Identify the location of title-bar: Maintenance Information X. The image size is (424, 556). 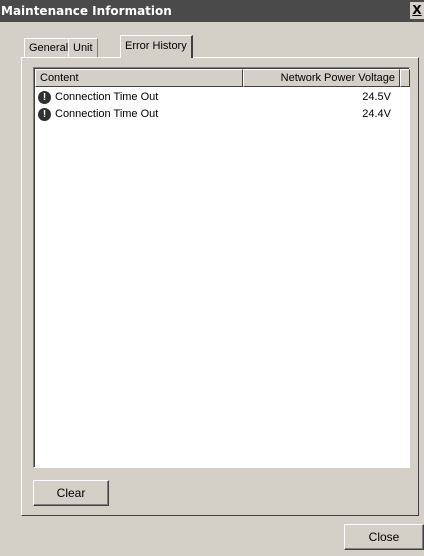
(212, 11).